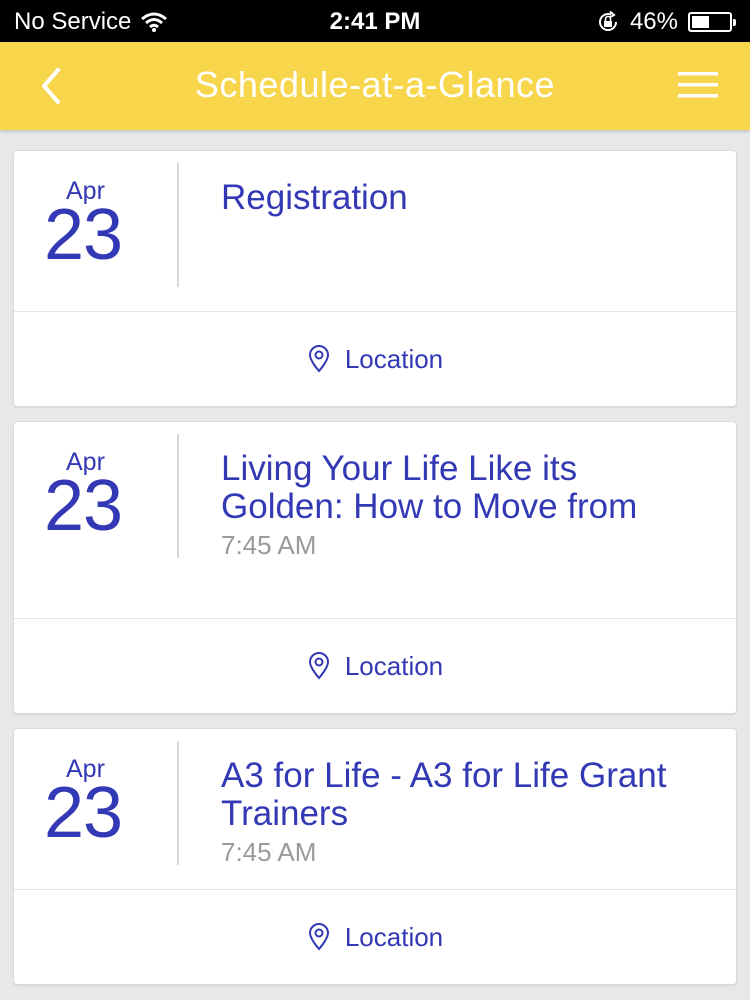 Image resolution: width=750 pixels, height=1000 pixels. What do you see at coordinates (734, 22) in the screenshot?
I see `battery-tip` at bounding box center [734, 22].